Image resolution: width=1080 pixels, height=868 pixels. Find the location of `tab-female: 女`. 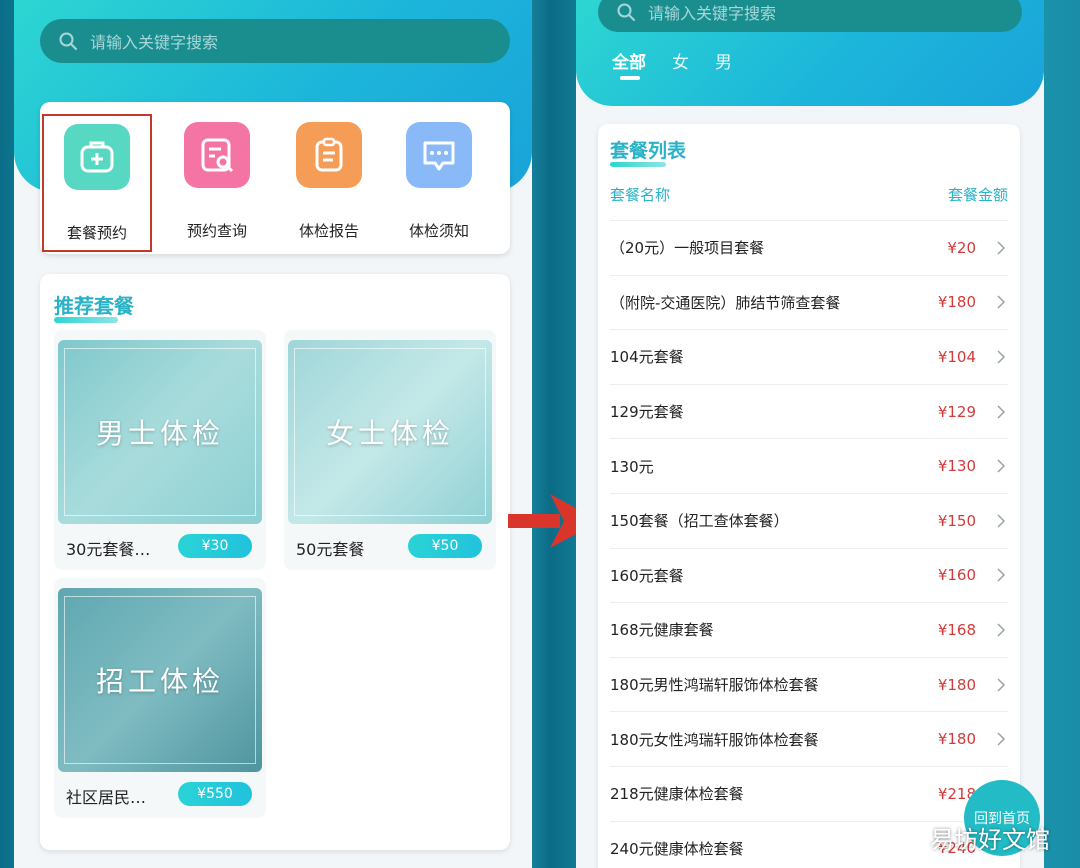

tab-female: 女 is located at coordinates (680, 60).